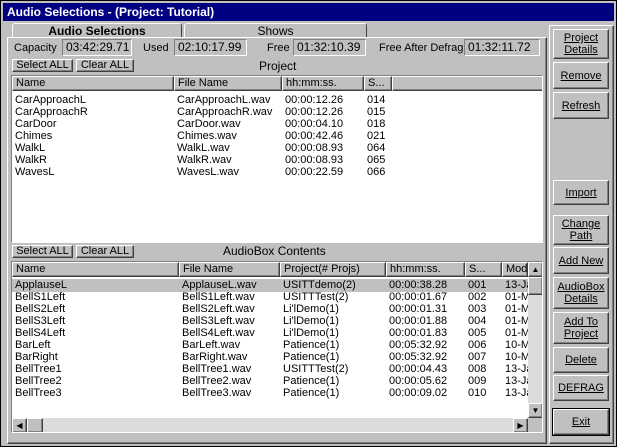 This screenshot has width=617, height=447. What do you see at coordinates (228, 83) in the screenshot?
I see `project-col-filename: File Name` at bounding box center [228, 83].